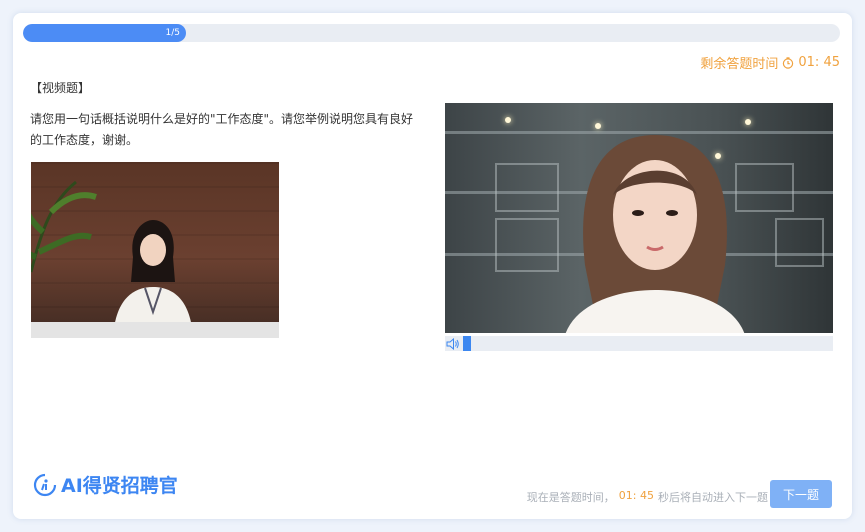 The image size is (865, 532). What do you see at coordinates (60, 88) in the screenshot?
I see `question-type: 【视频题】` at bounding box center [60, 88].